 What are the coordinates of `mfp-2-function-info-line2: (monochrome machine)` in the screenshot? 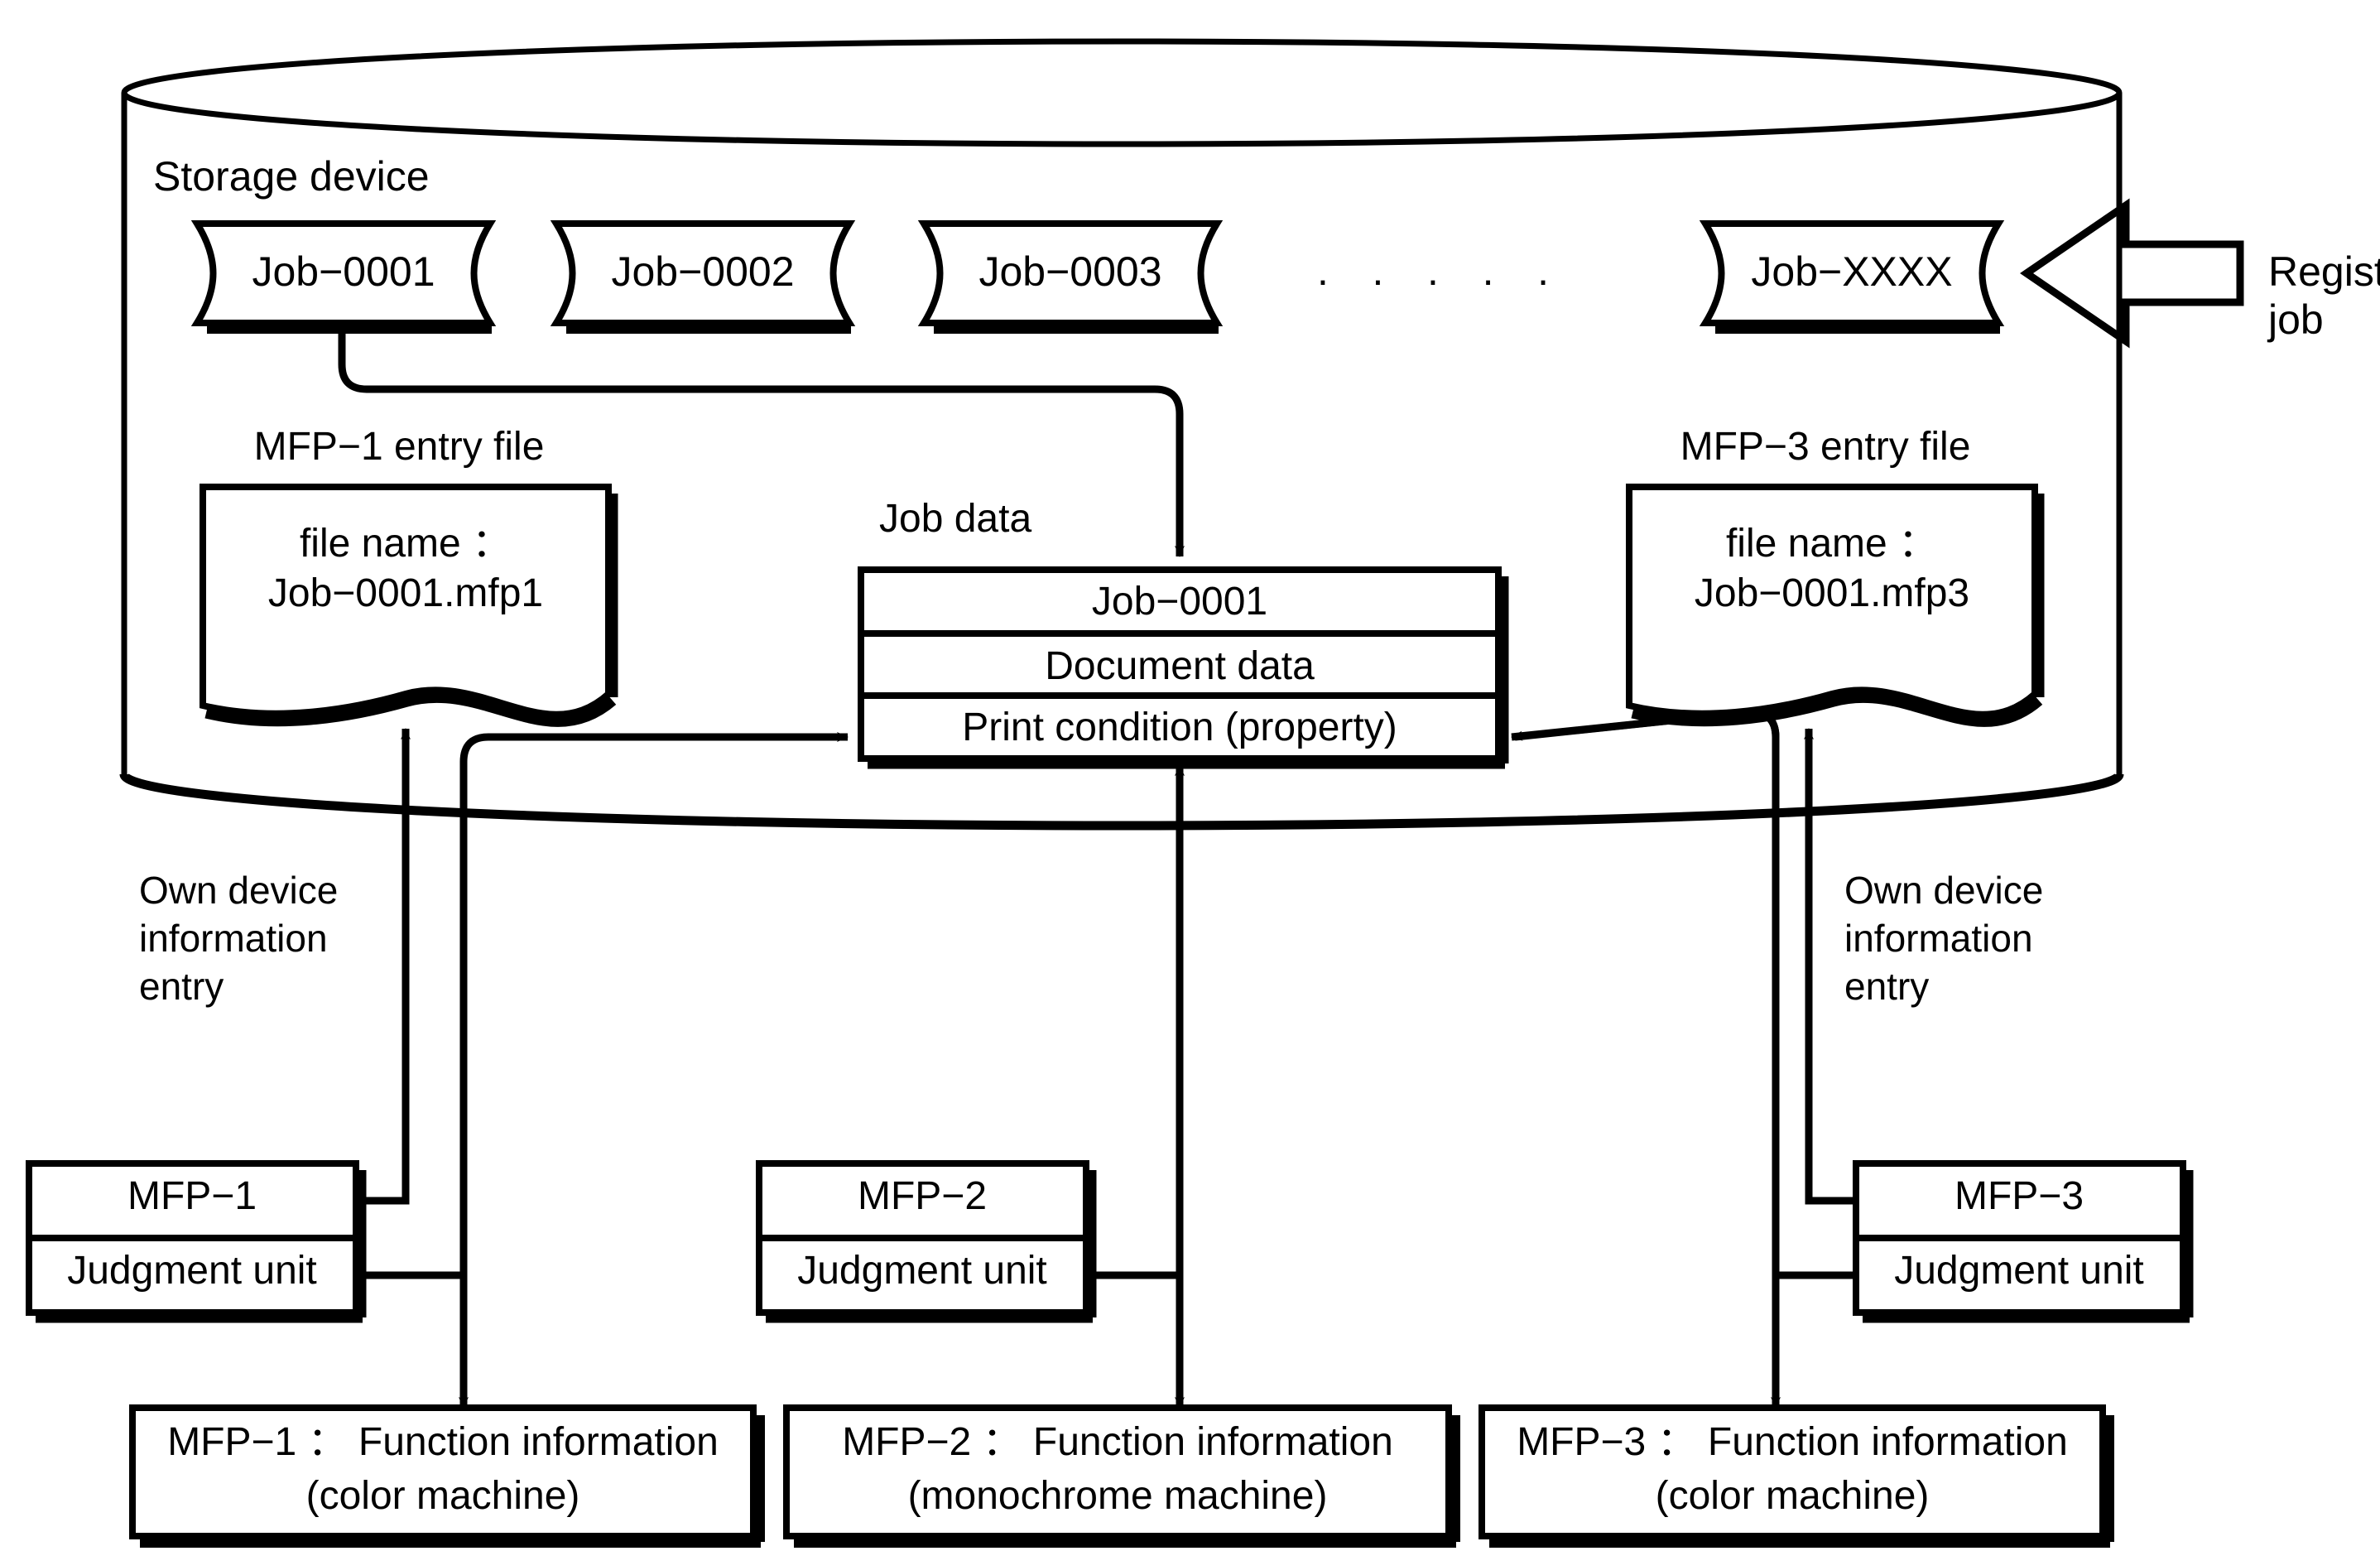 It's located at (1117, 1496).